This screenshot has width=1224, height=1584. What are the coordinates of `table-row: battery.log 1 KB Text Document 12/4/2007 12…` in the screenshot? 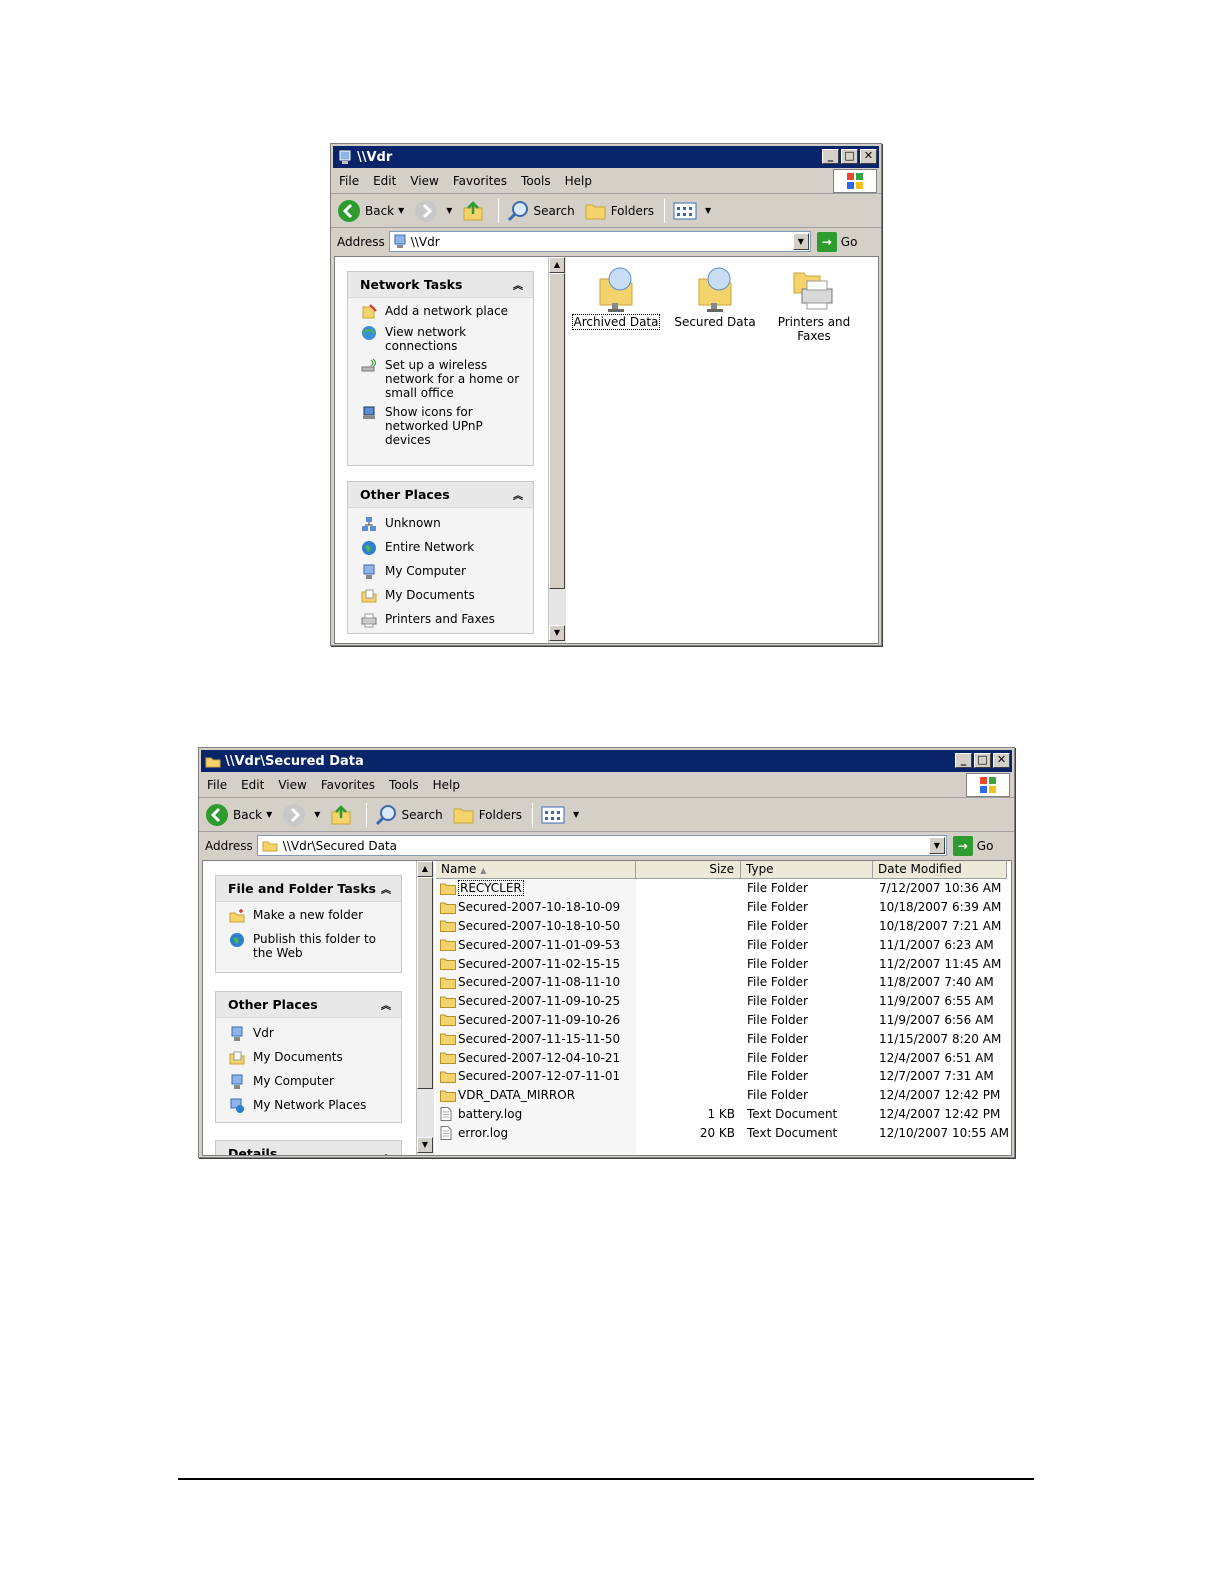 It's located at (723, 1114).